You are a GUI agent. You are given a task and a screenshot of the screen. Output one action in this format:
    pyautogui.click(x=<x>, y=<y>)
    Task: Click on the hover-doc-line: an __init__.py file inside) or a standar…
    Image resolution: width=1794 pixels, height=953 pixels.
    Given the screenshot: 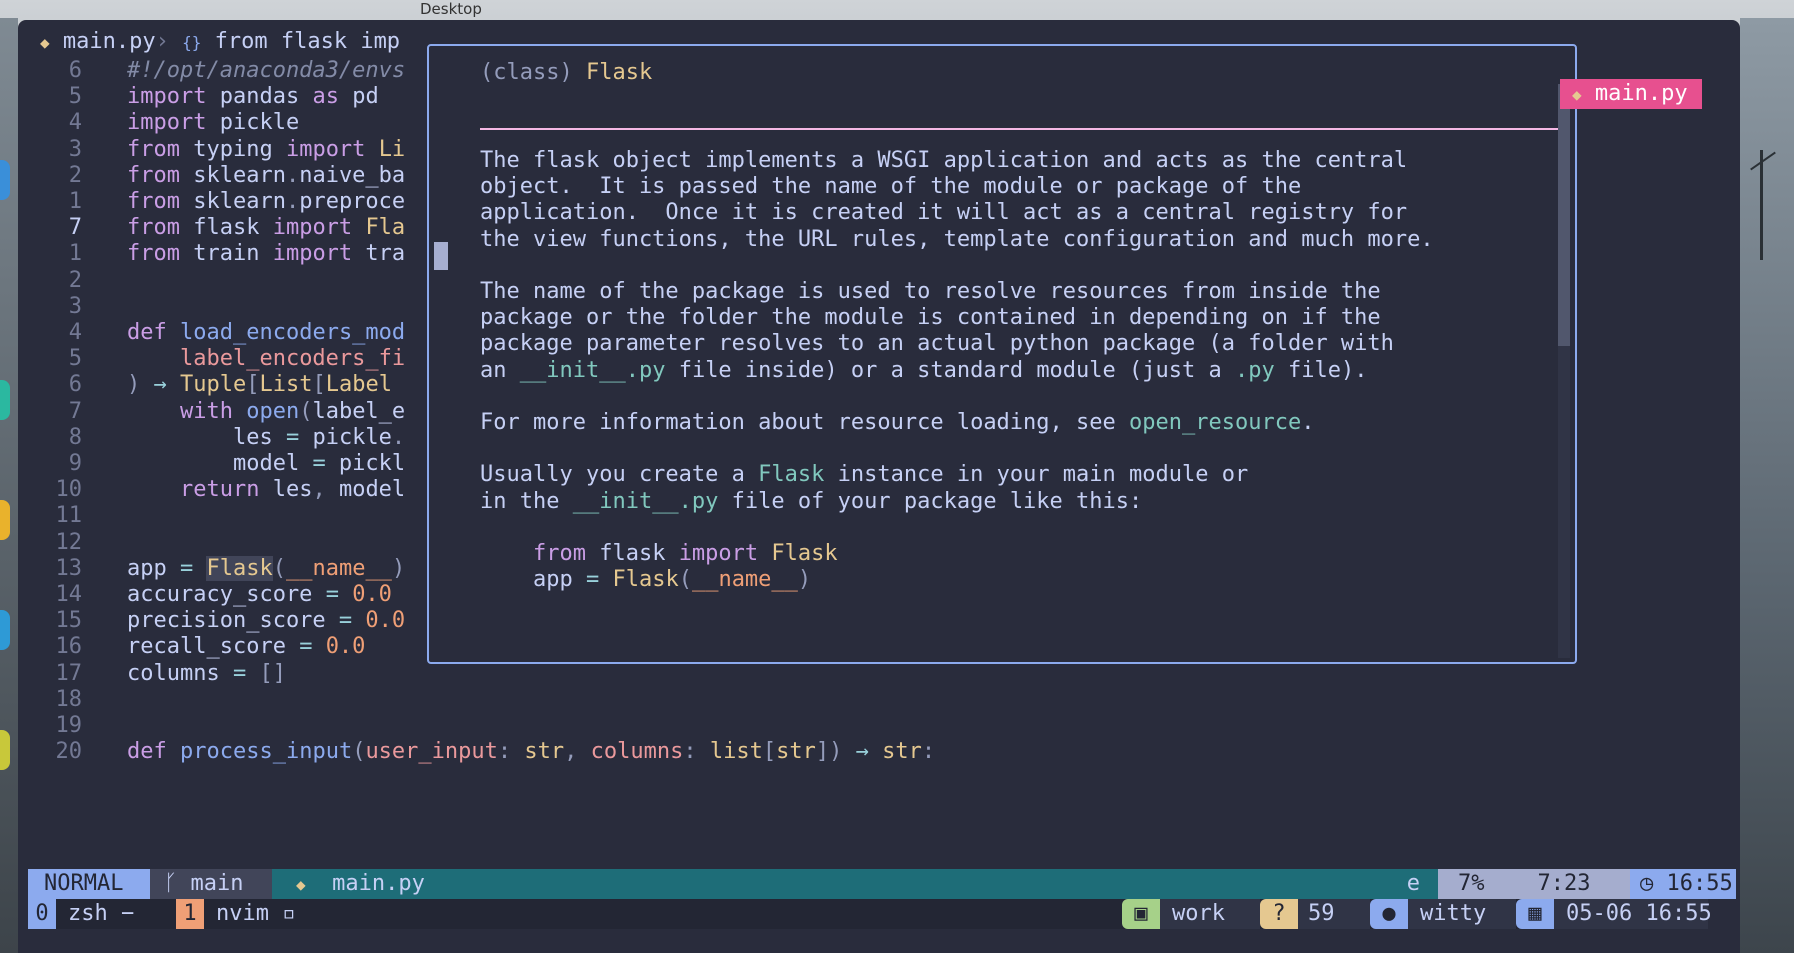 What is the action you would take?
    pyautogui.click(x=924, y=370)
    